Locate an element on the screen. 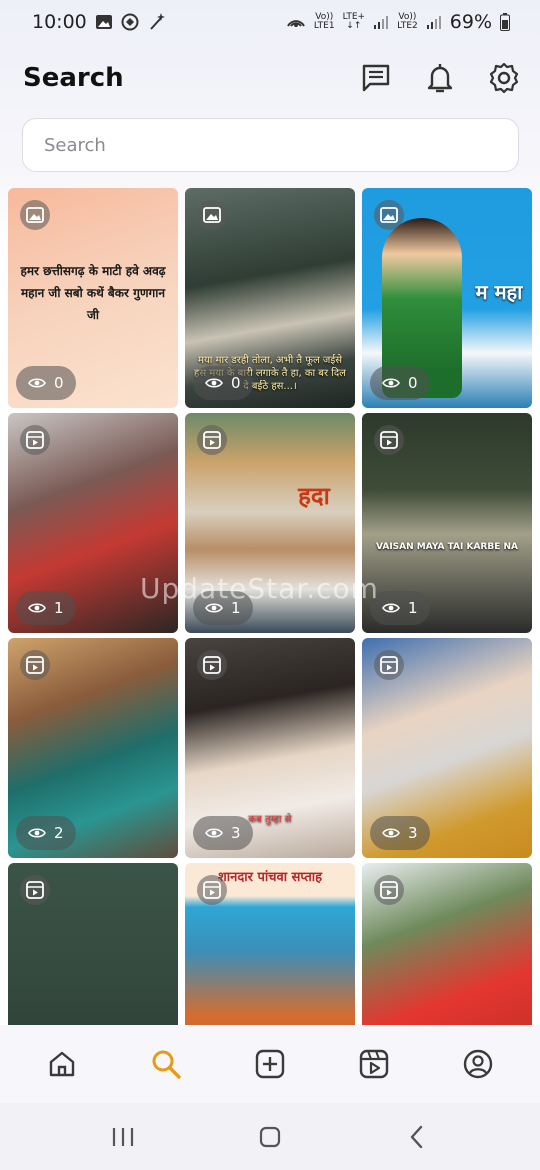  add-icon is located at coordinates (270, 1064).